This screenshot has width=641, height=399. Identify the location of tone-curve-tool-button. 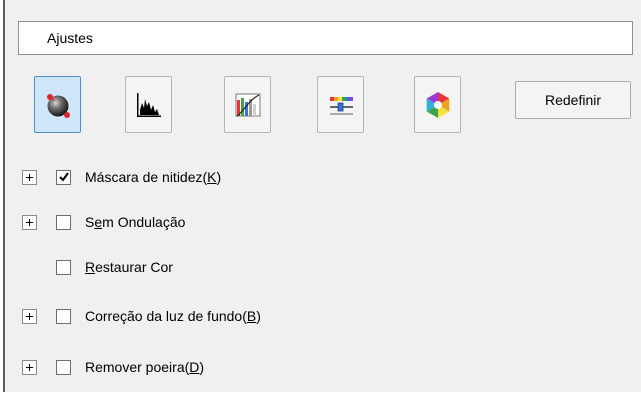
(247, 104).